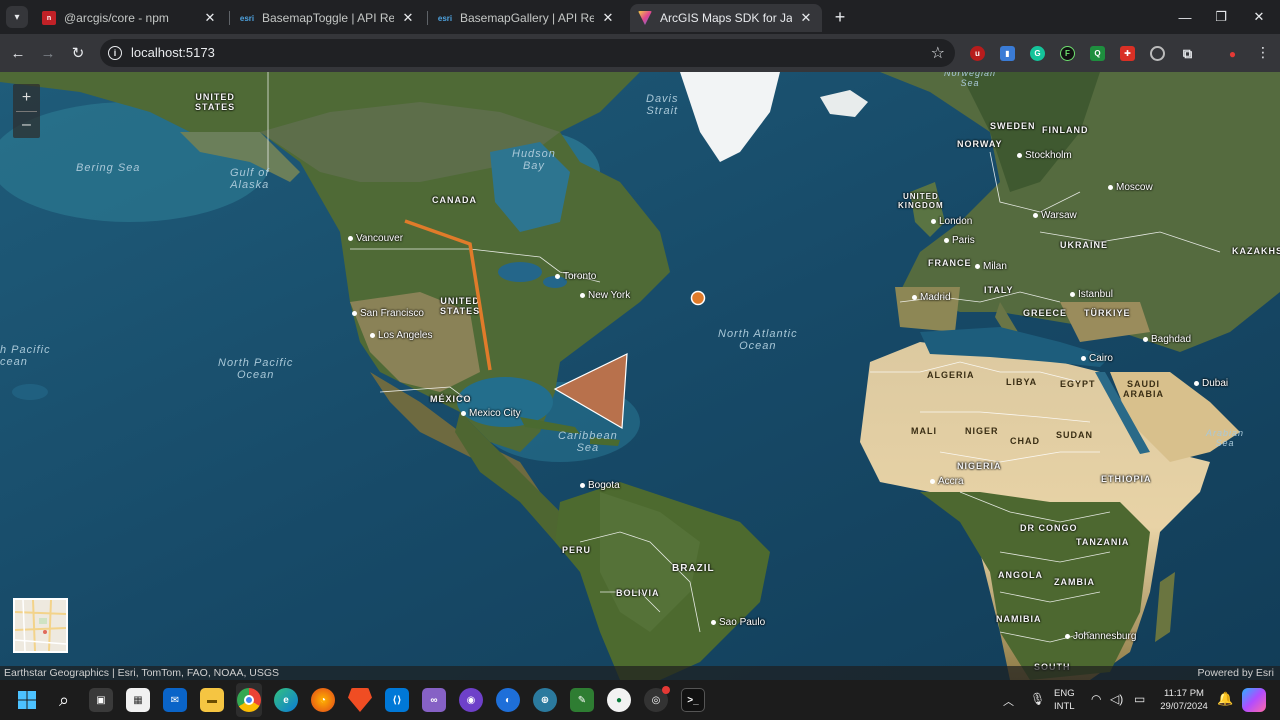 This screenshot has width=1280, height=720. Describe the element at coordinates (1184, 700) in the screenshot. I see `clock: 11:17 PM 29/07/2024` at that location.